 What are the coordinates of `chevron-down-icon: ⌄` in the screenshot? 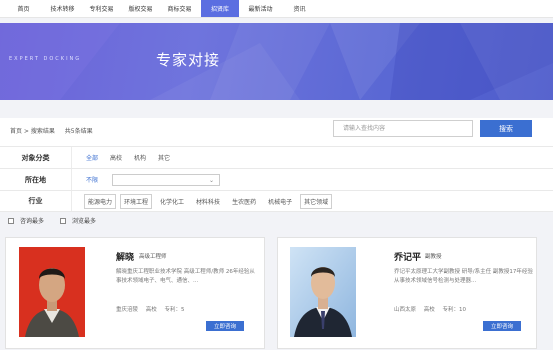 It's located at (211, 180).